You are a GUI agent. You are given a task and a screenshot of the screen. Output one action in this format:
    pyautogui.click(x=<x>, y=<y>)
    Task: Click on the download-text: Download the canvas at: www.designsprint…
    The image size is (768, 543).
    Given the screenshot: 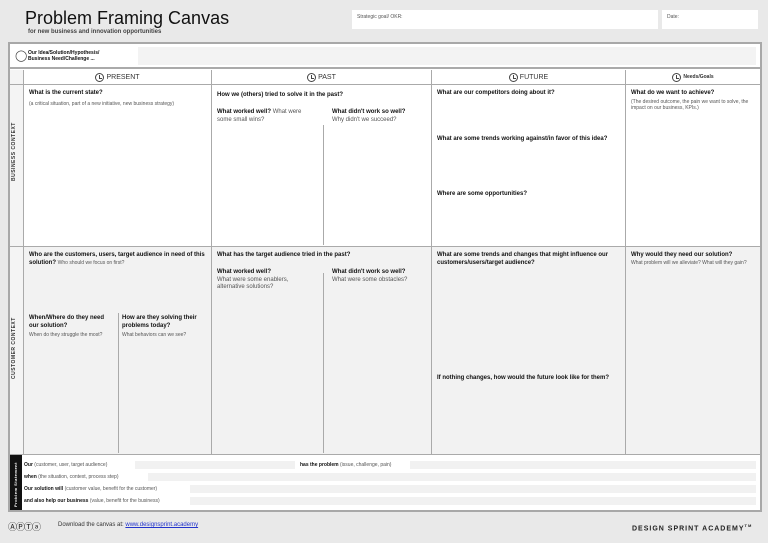 What is the action you would take?
    pyautogui.click(x=128, y=525)
    